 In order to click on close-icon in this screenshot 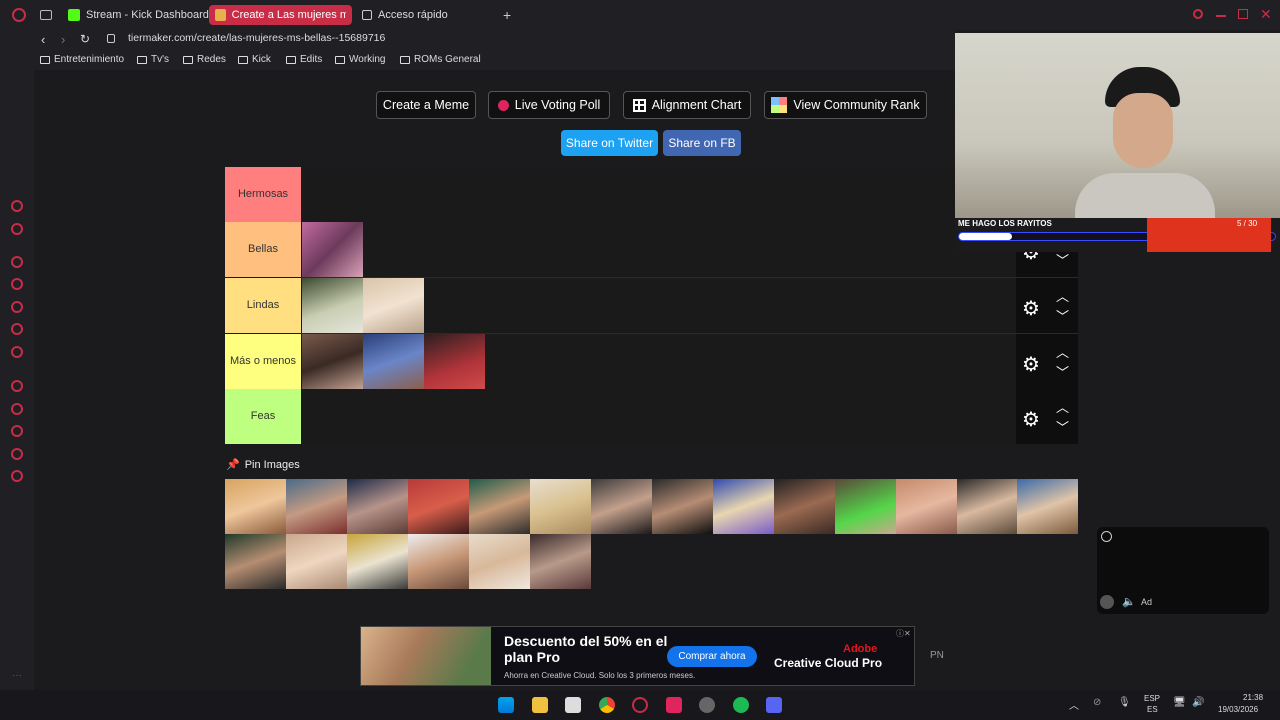, I will do `click(1106, 536)`.